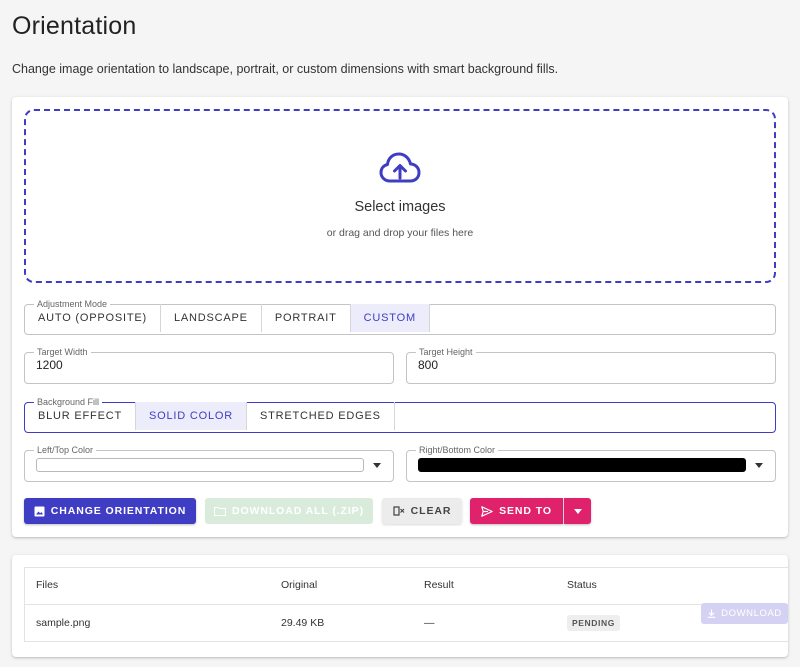  I want to click on left-top-color-dropdown-icon, so click(377, 465).